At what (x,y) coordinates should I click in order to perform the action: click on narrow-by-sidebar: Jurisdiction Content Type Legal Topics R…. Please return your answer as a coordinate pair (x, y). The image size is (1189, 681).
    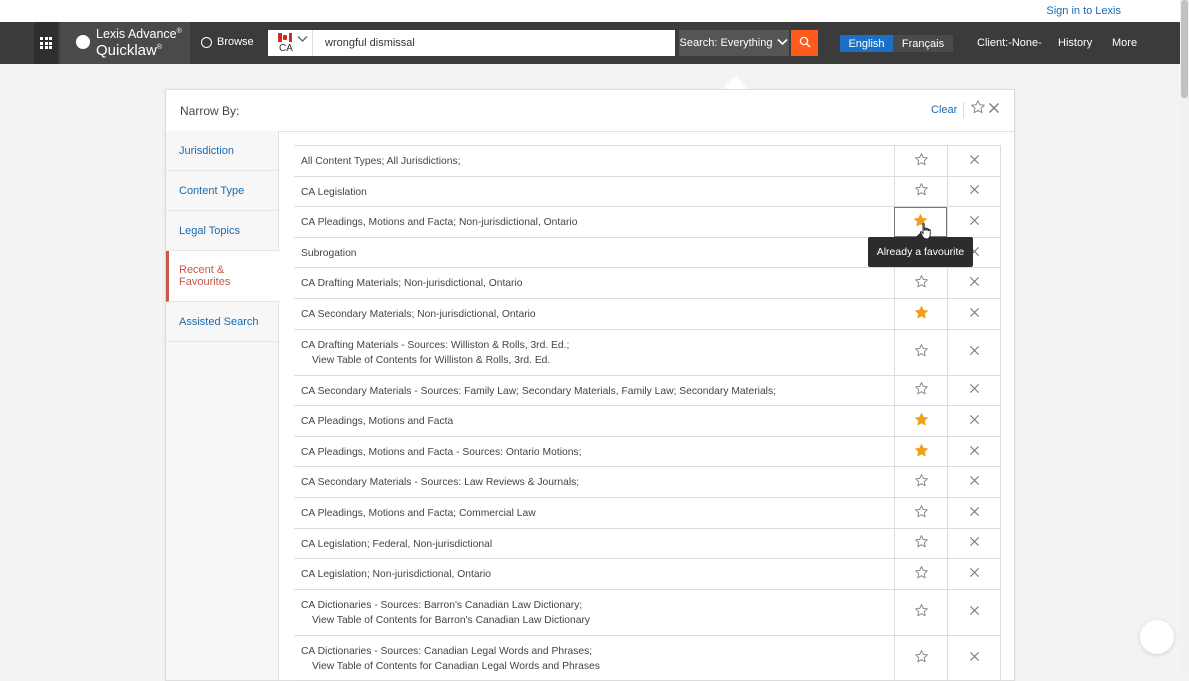
    Looking at the image, I should click on (222, 405).